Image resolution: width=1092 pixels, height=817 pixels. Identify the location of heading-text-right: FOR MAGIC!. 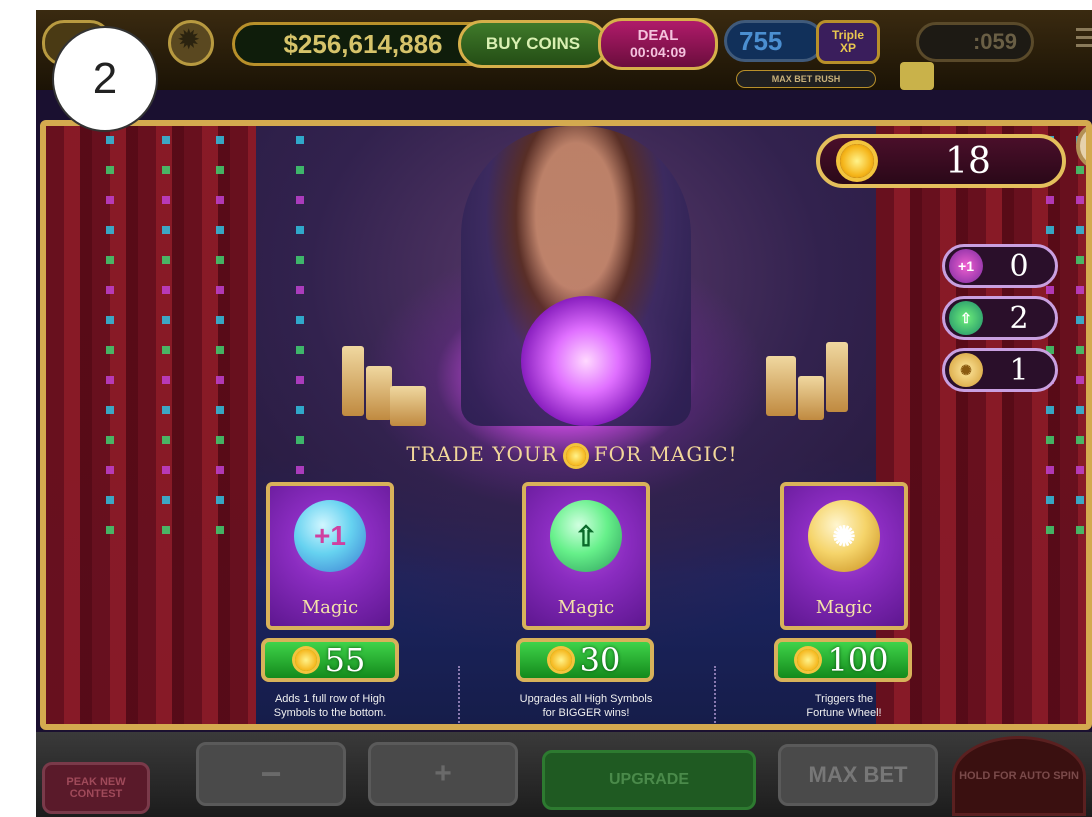
(665, 454).